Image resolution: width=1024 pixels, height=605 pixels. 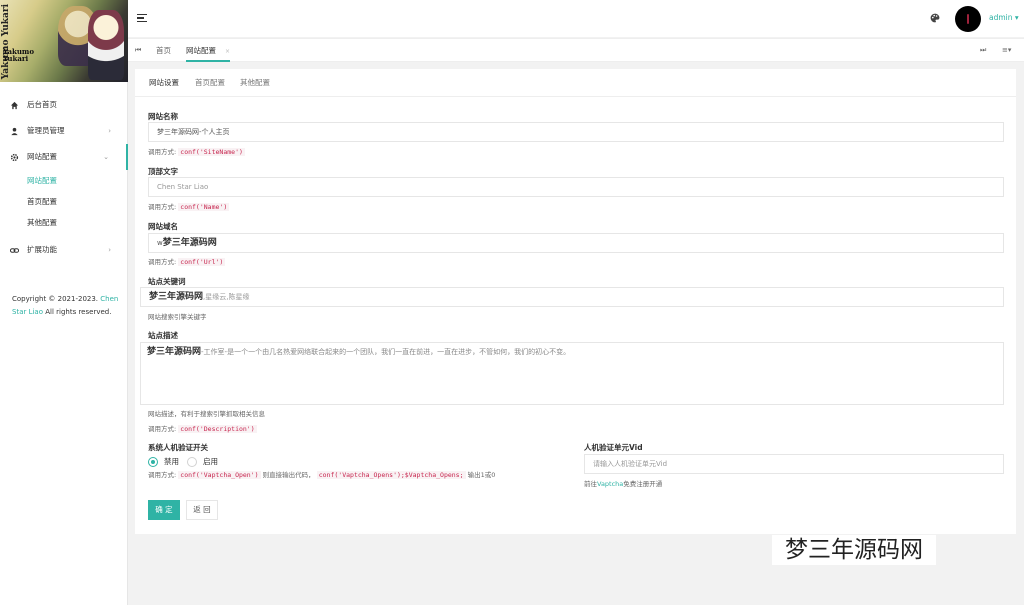 What do you see at coordinates (64, 157) in the screenshot?
I see `sidebar-item-site-config: 网站配置 ⌄` at bounding box center [64, 157].